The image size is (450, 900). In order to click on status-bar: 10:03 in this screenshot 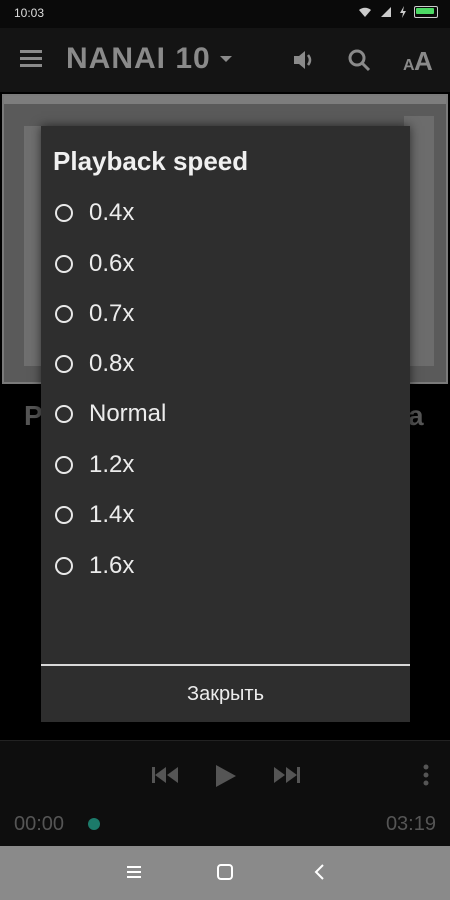, I will do `click(225, 14)`.